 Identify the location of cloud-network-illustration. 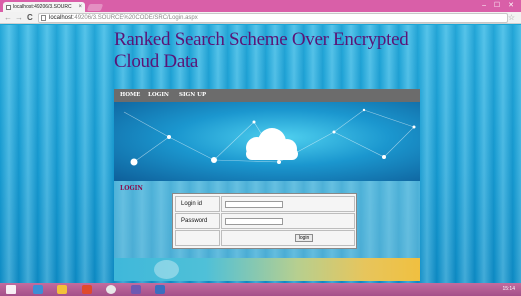
(269, 137).